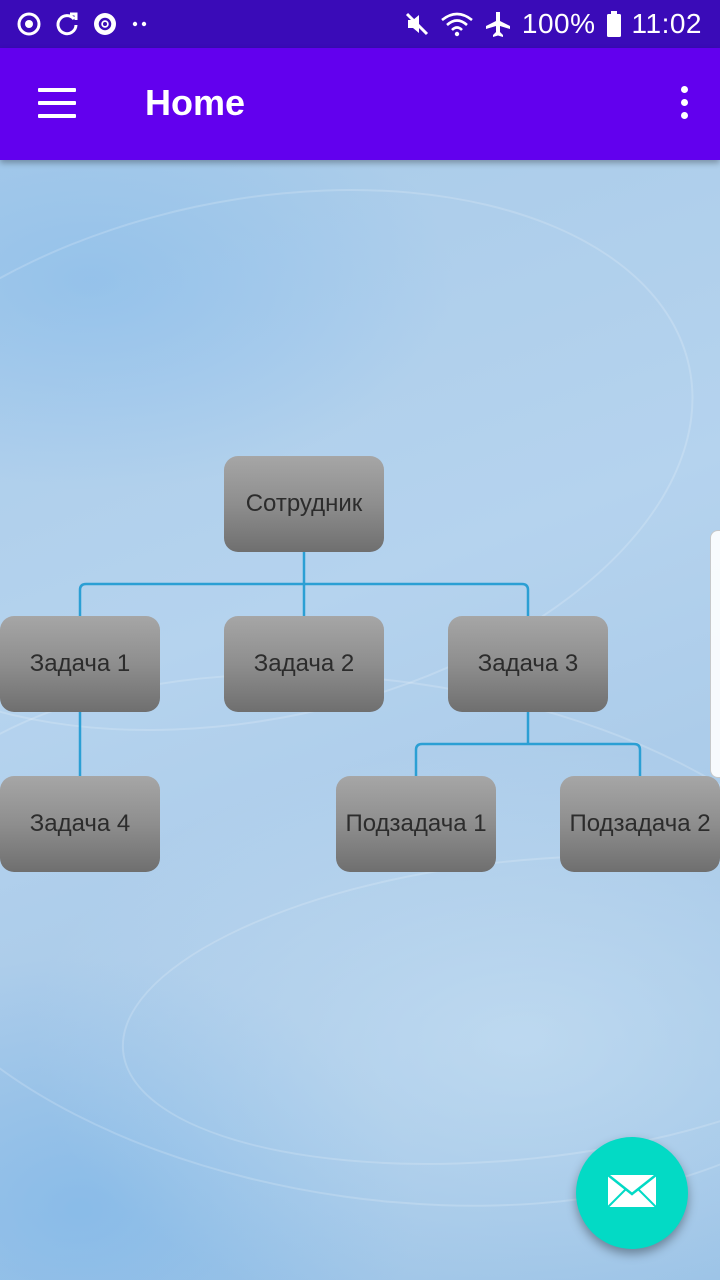  Describe the element at coordinates (457, 24) in the screenshot. I see `wifi-icon` at that location.